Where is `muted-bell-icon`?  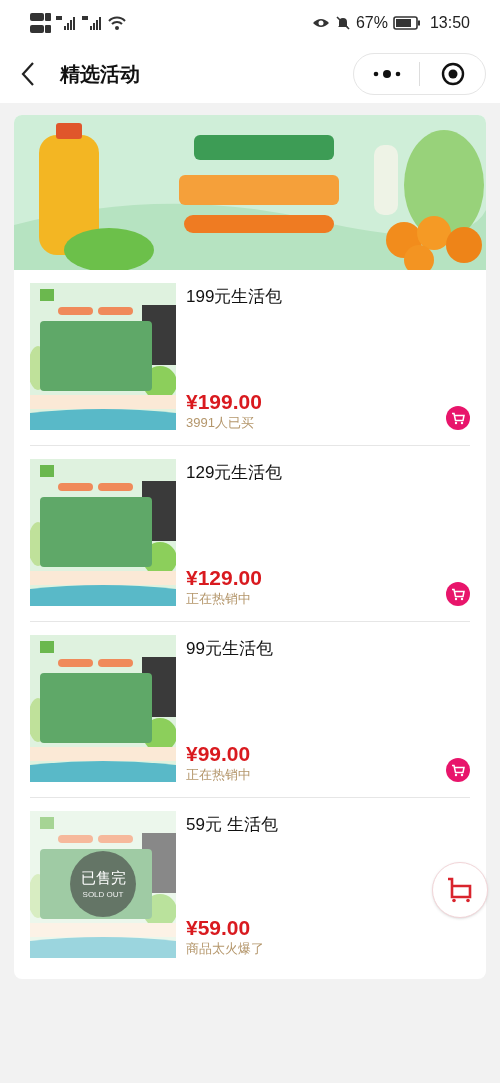 muted-bell-icon is located at coordinates (342, 22).